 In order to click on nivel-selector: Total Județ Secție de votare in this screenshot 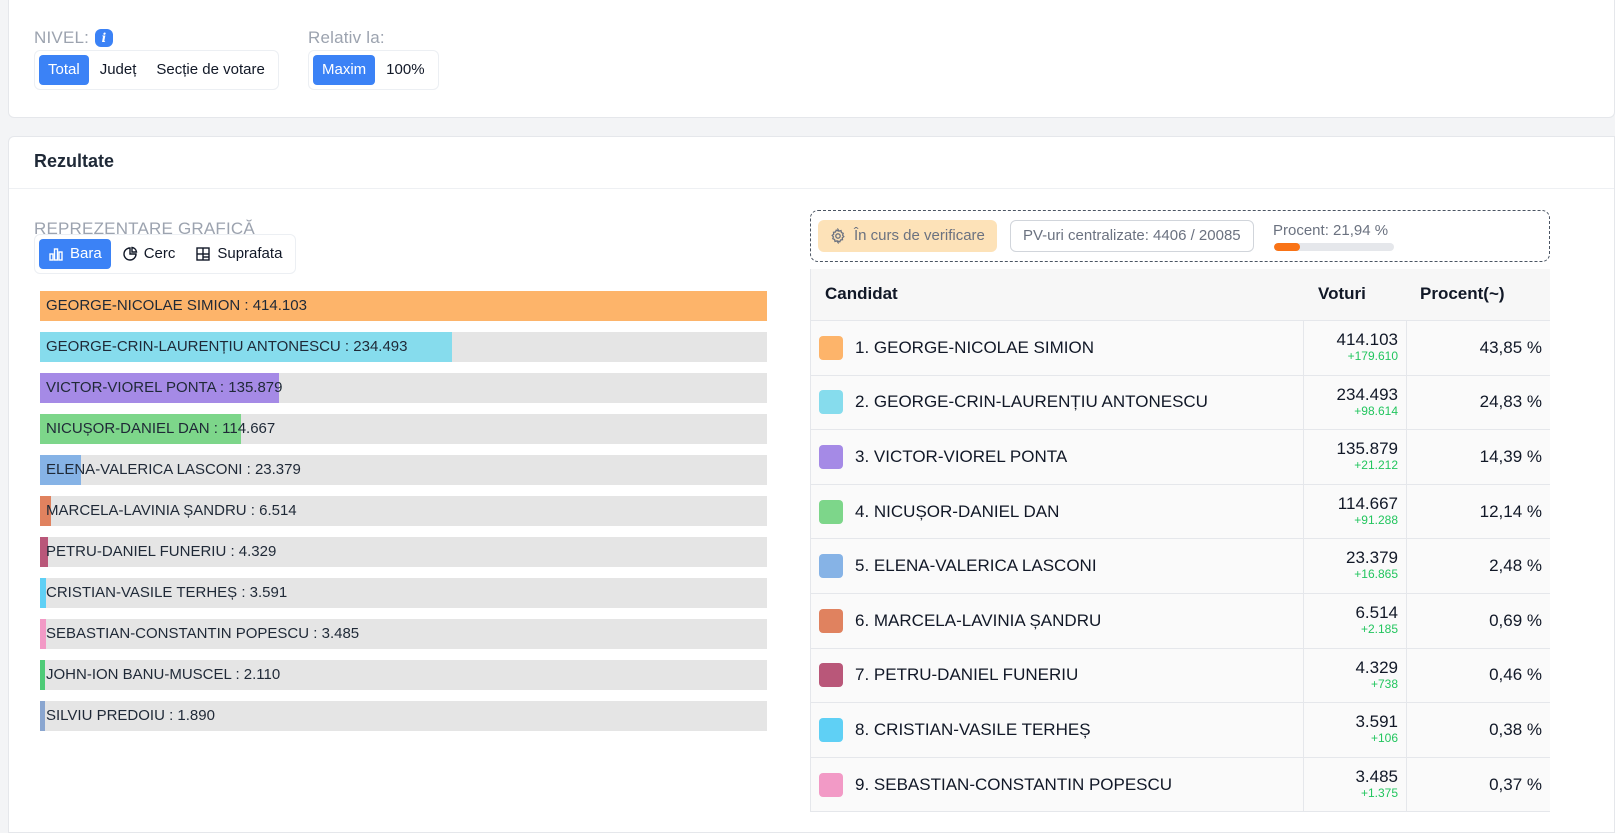, I will do `click(156, 70)`.